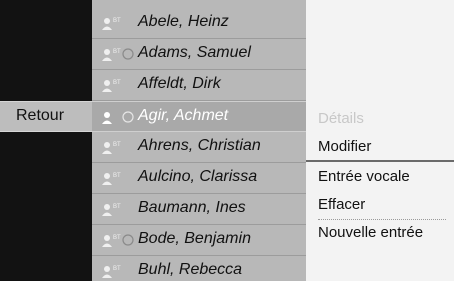 The image size is (454, 281). I want to click on contact-row-selected: Agir, Achmet, so click(199, 116).